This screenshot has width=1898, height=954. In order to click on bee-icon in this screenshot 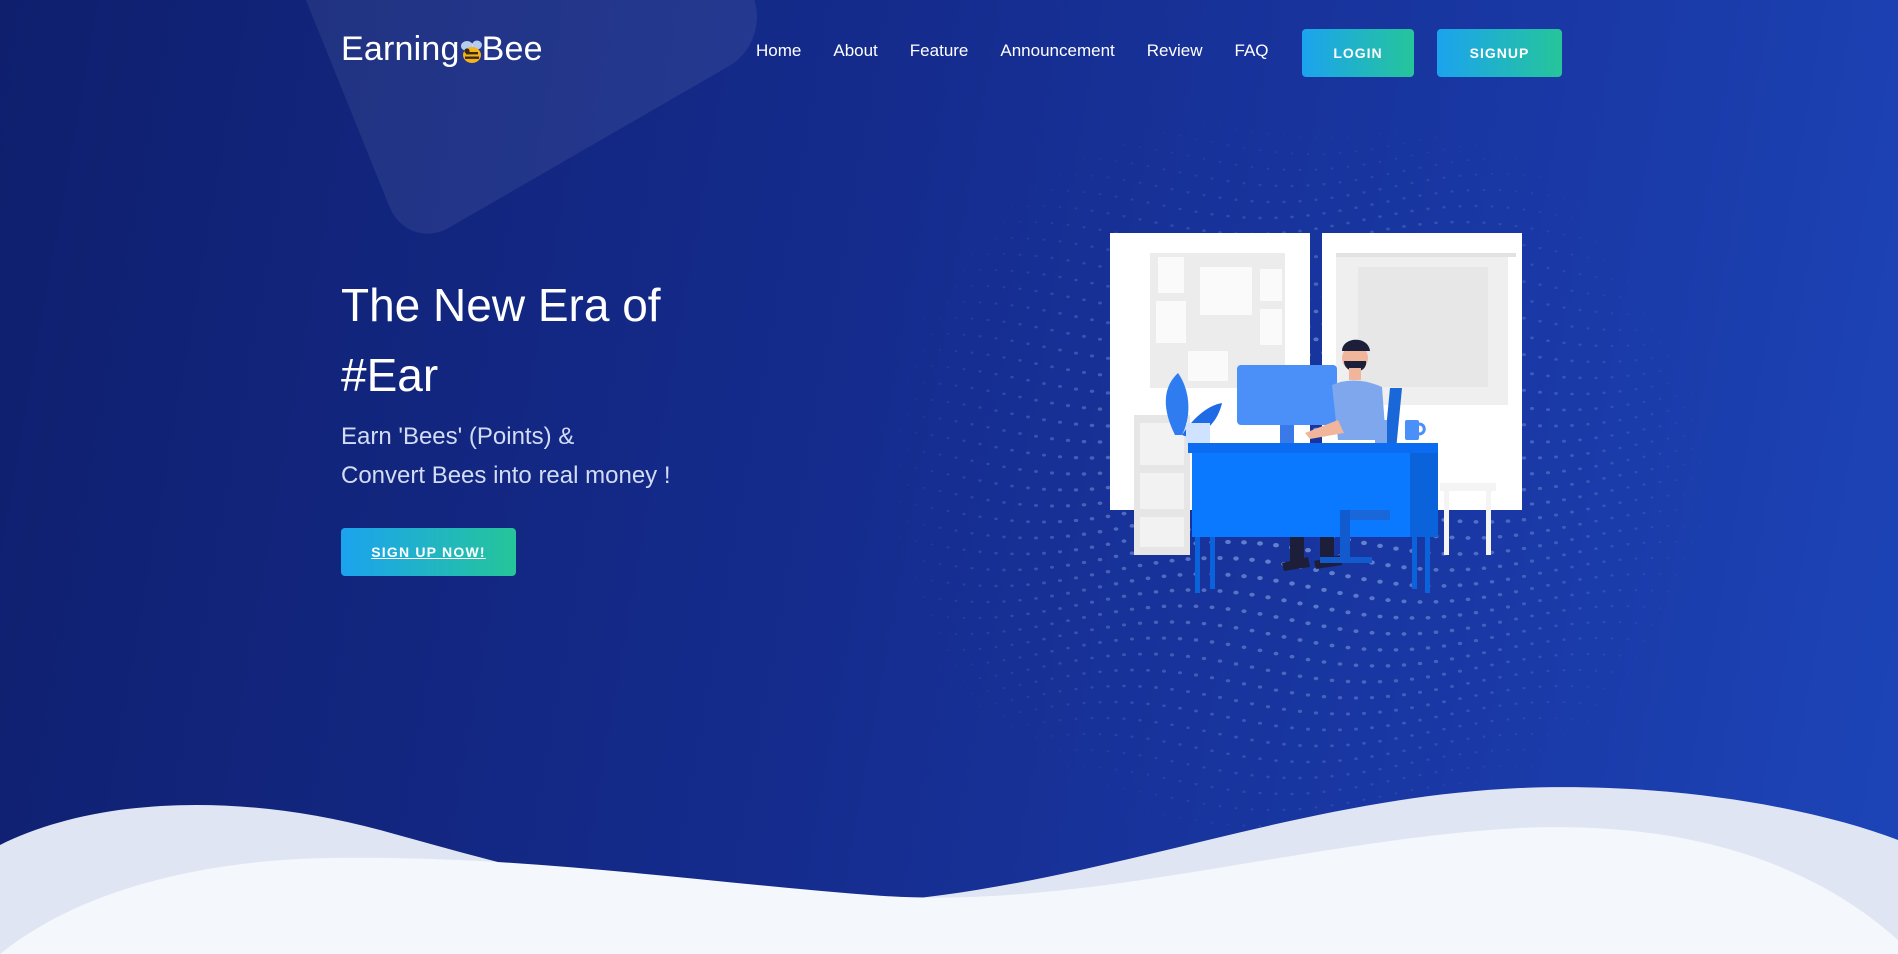, I will do `click(472, 52)`.